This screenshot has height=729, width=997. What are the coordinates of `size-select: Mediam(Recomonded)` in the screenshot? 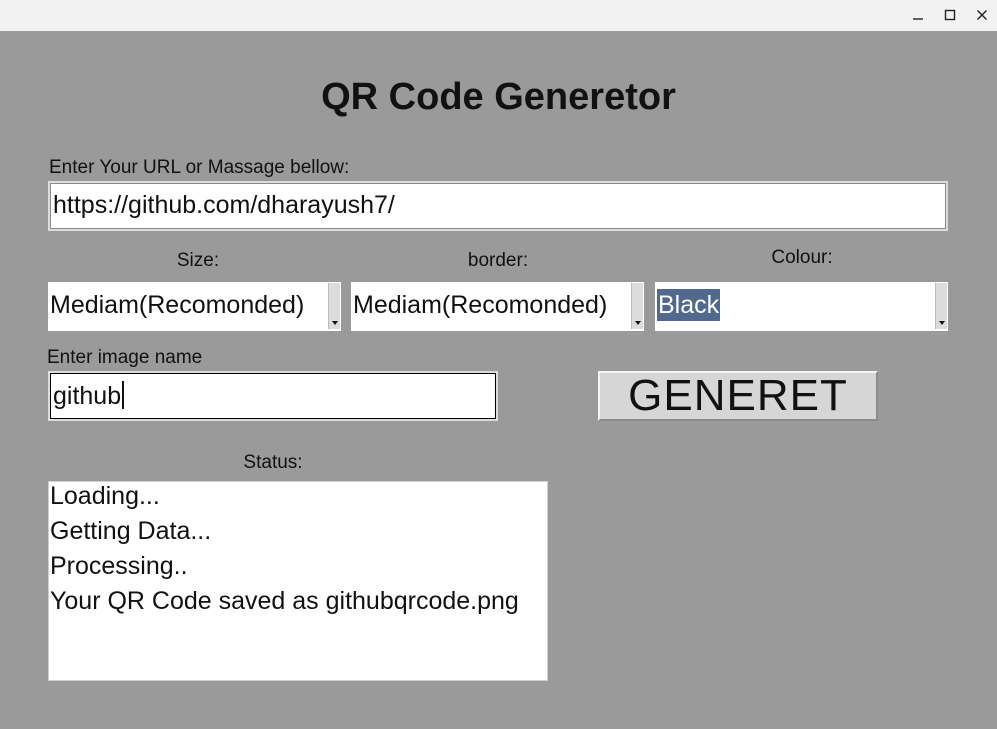 It's located at (194, 306).